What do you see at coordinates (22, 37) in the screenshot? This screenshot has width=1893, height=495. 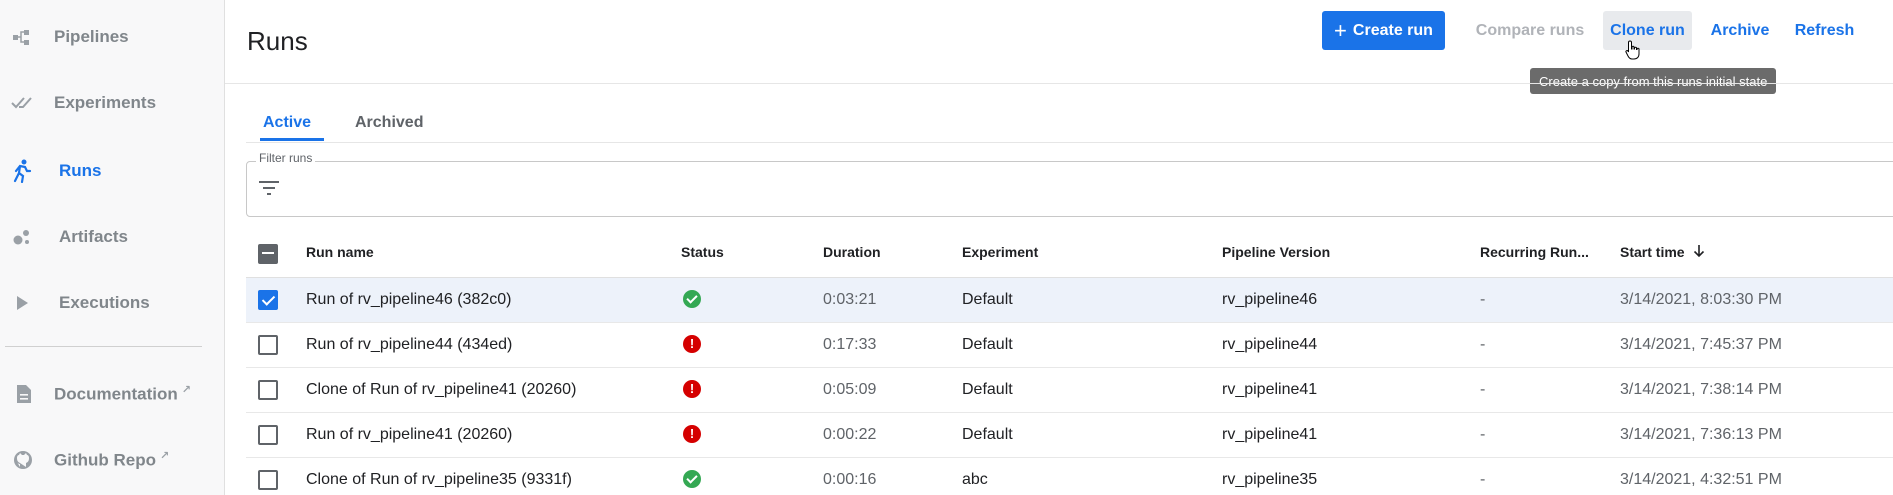 I see `pipelines-icon` at bounding box center [22, 37].